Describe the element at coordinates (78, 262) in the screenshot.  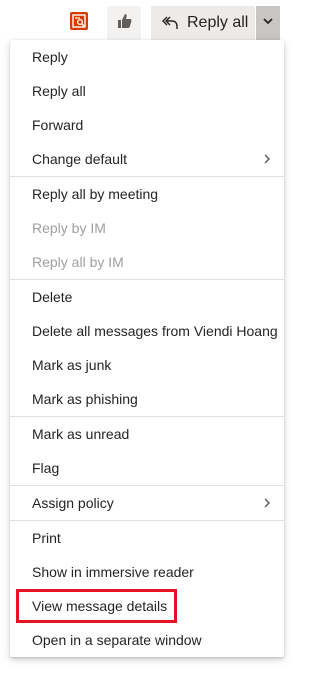
I see `menu-item-label: Reply all by IM` at that location.